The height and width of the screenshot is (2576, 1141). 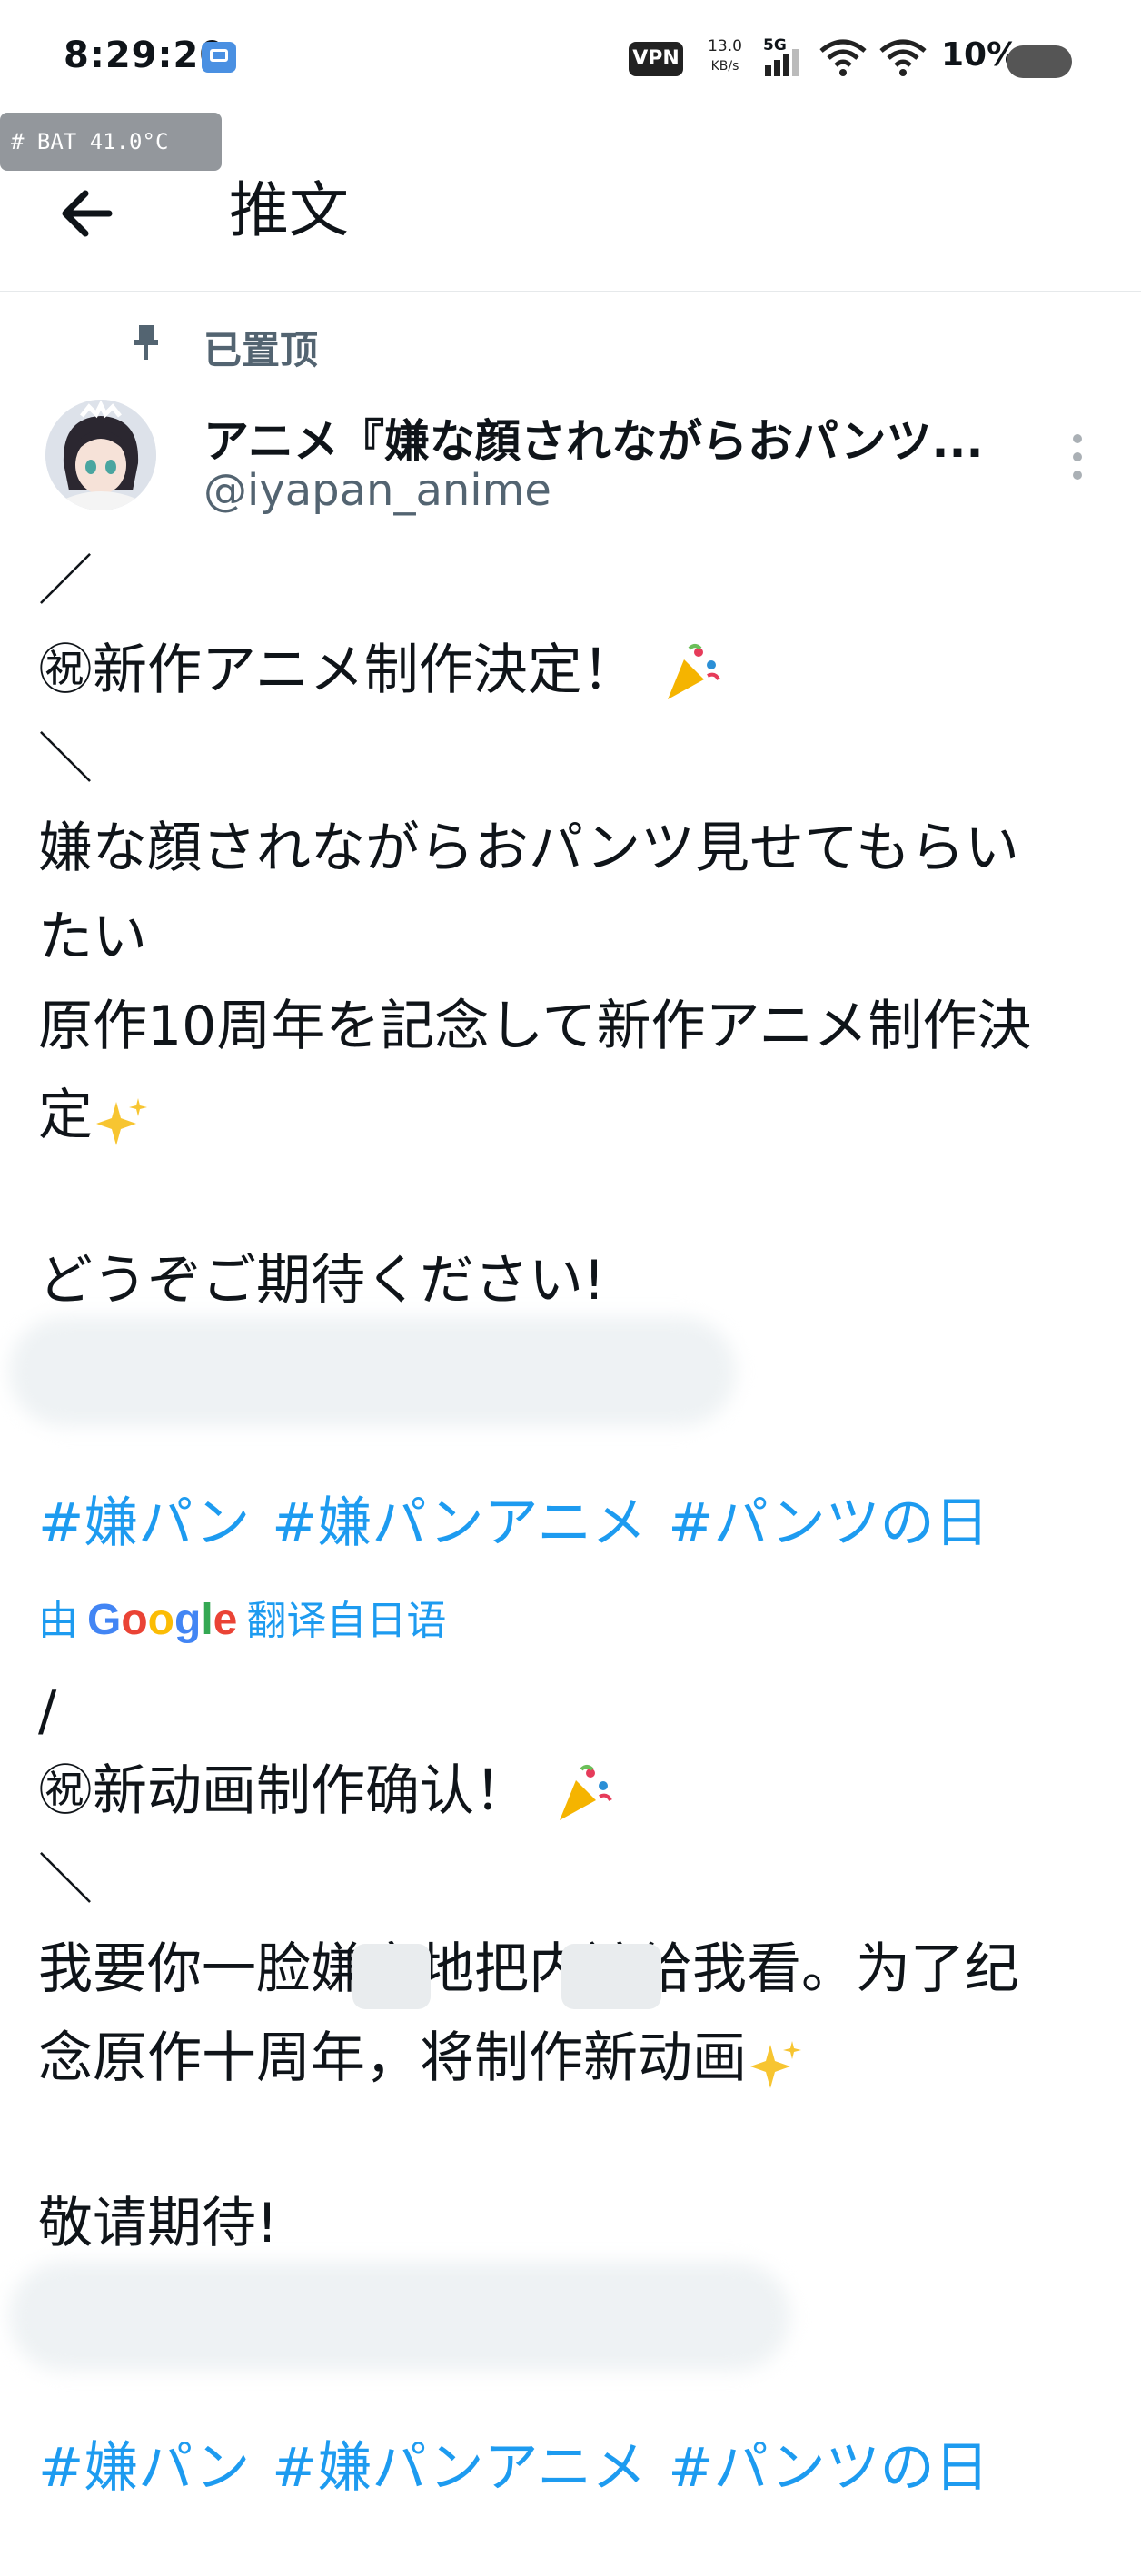 What do you see at coordinates (380, 670) in the screenshot?
I see `tweet-line: ㊗新作アニメ制作決定！` at bounding box center [380, 670].